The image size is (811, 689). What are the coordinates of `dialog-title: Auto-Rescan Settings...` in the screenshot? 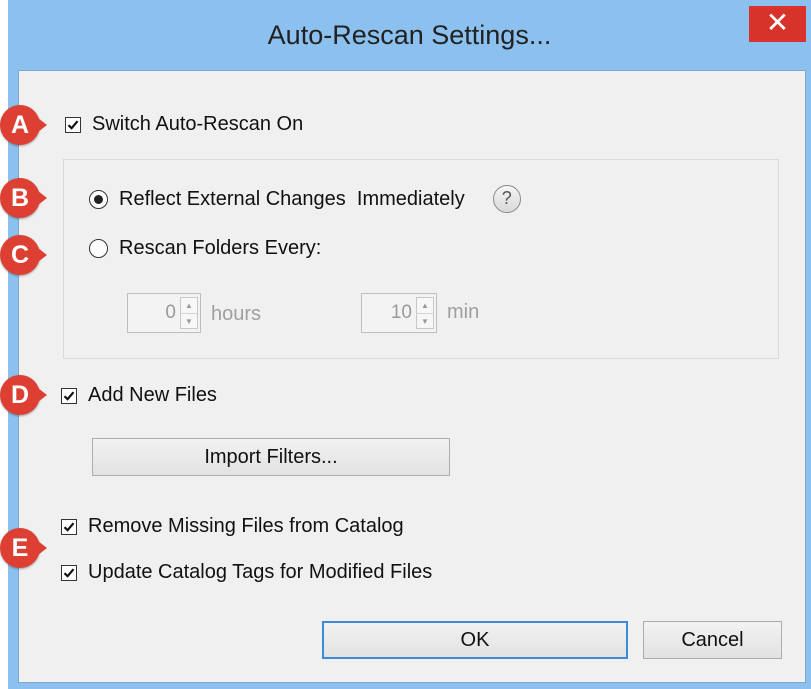 It's located at (409, 35).